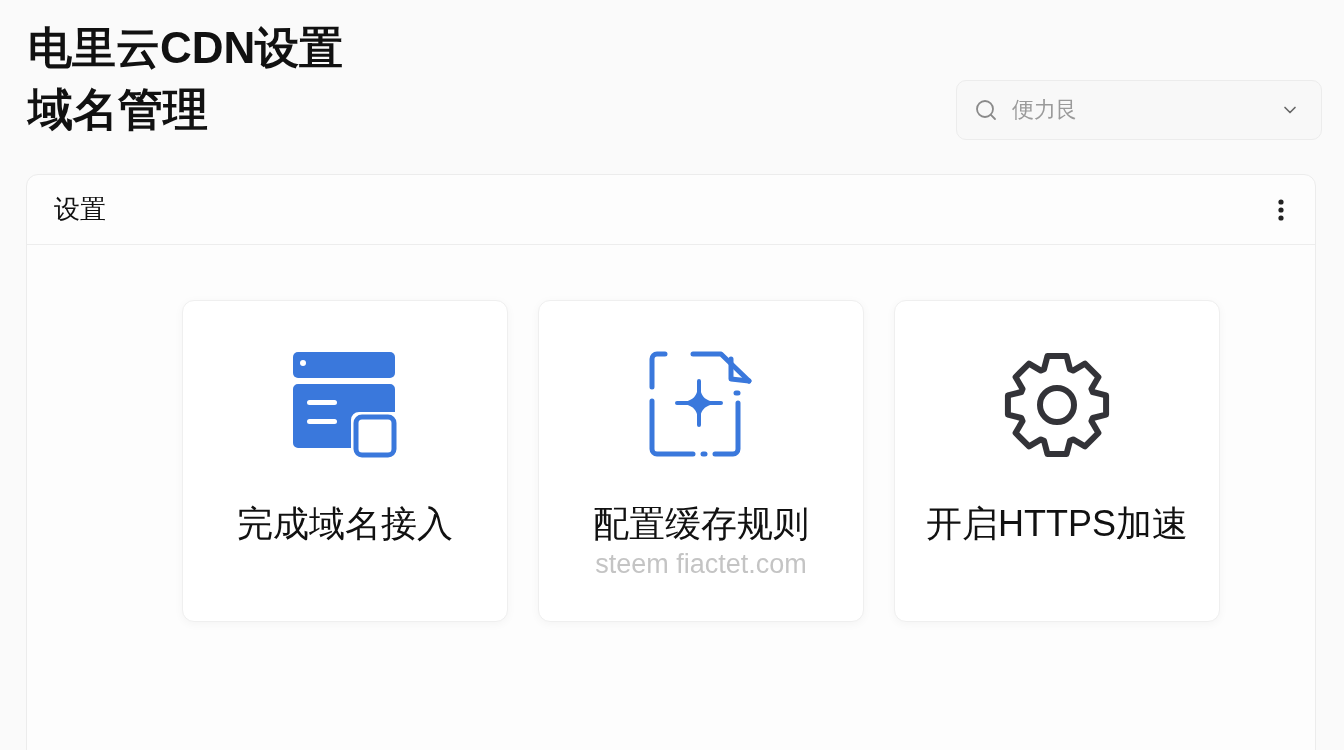  What do you see at coordinates (1057, 461) in the screenshot?
I see `feature-card: 开启HTTPS加速` at bounding box center [1057, 461].